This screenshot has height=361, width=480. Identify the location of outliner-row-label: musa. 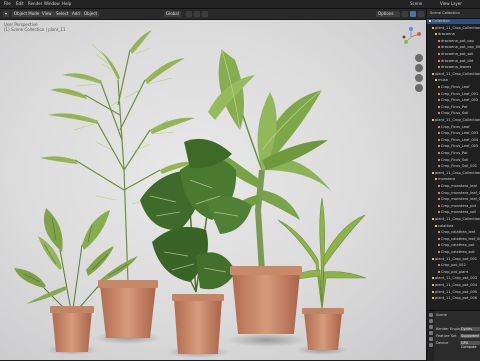
(443, 80).